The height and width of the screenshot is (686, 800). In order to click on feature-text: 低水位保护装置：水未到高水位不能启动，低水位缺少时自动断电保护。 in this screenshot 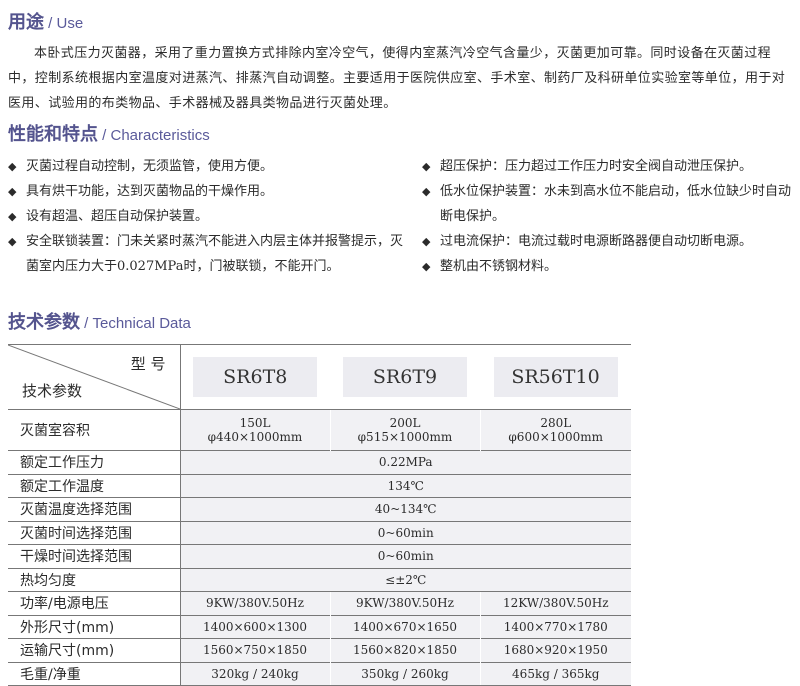, I will do `click(616, 204)`.